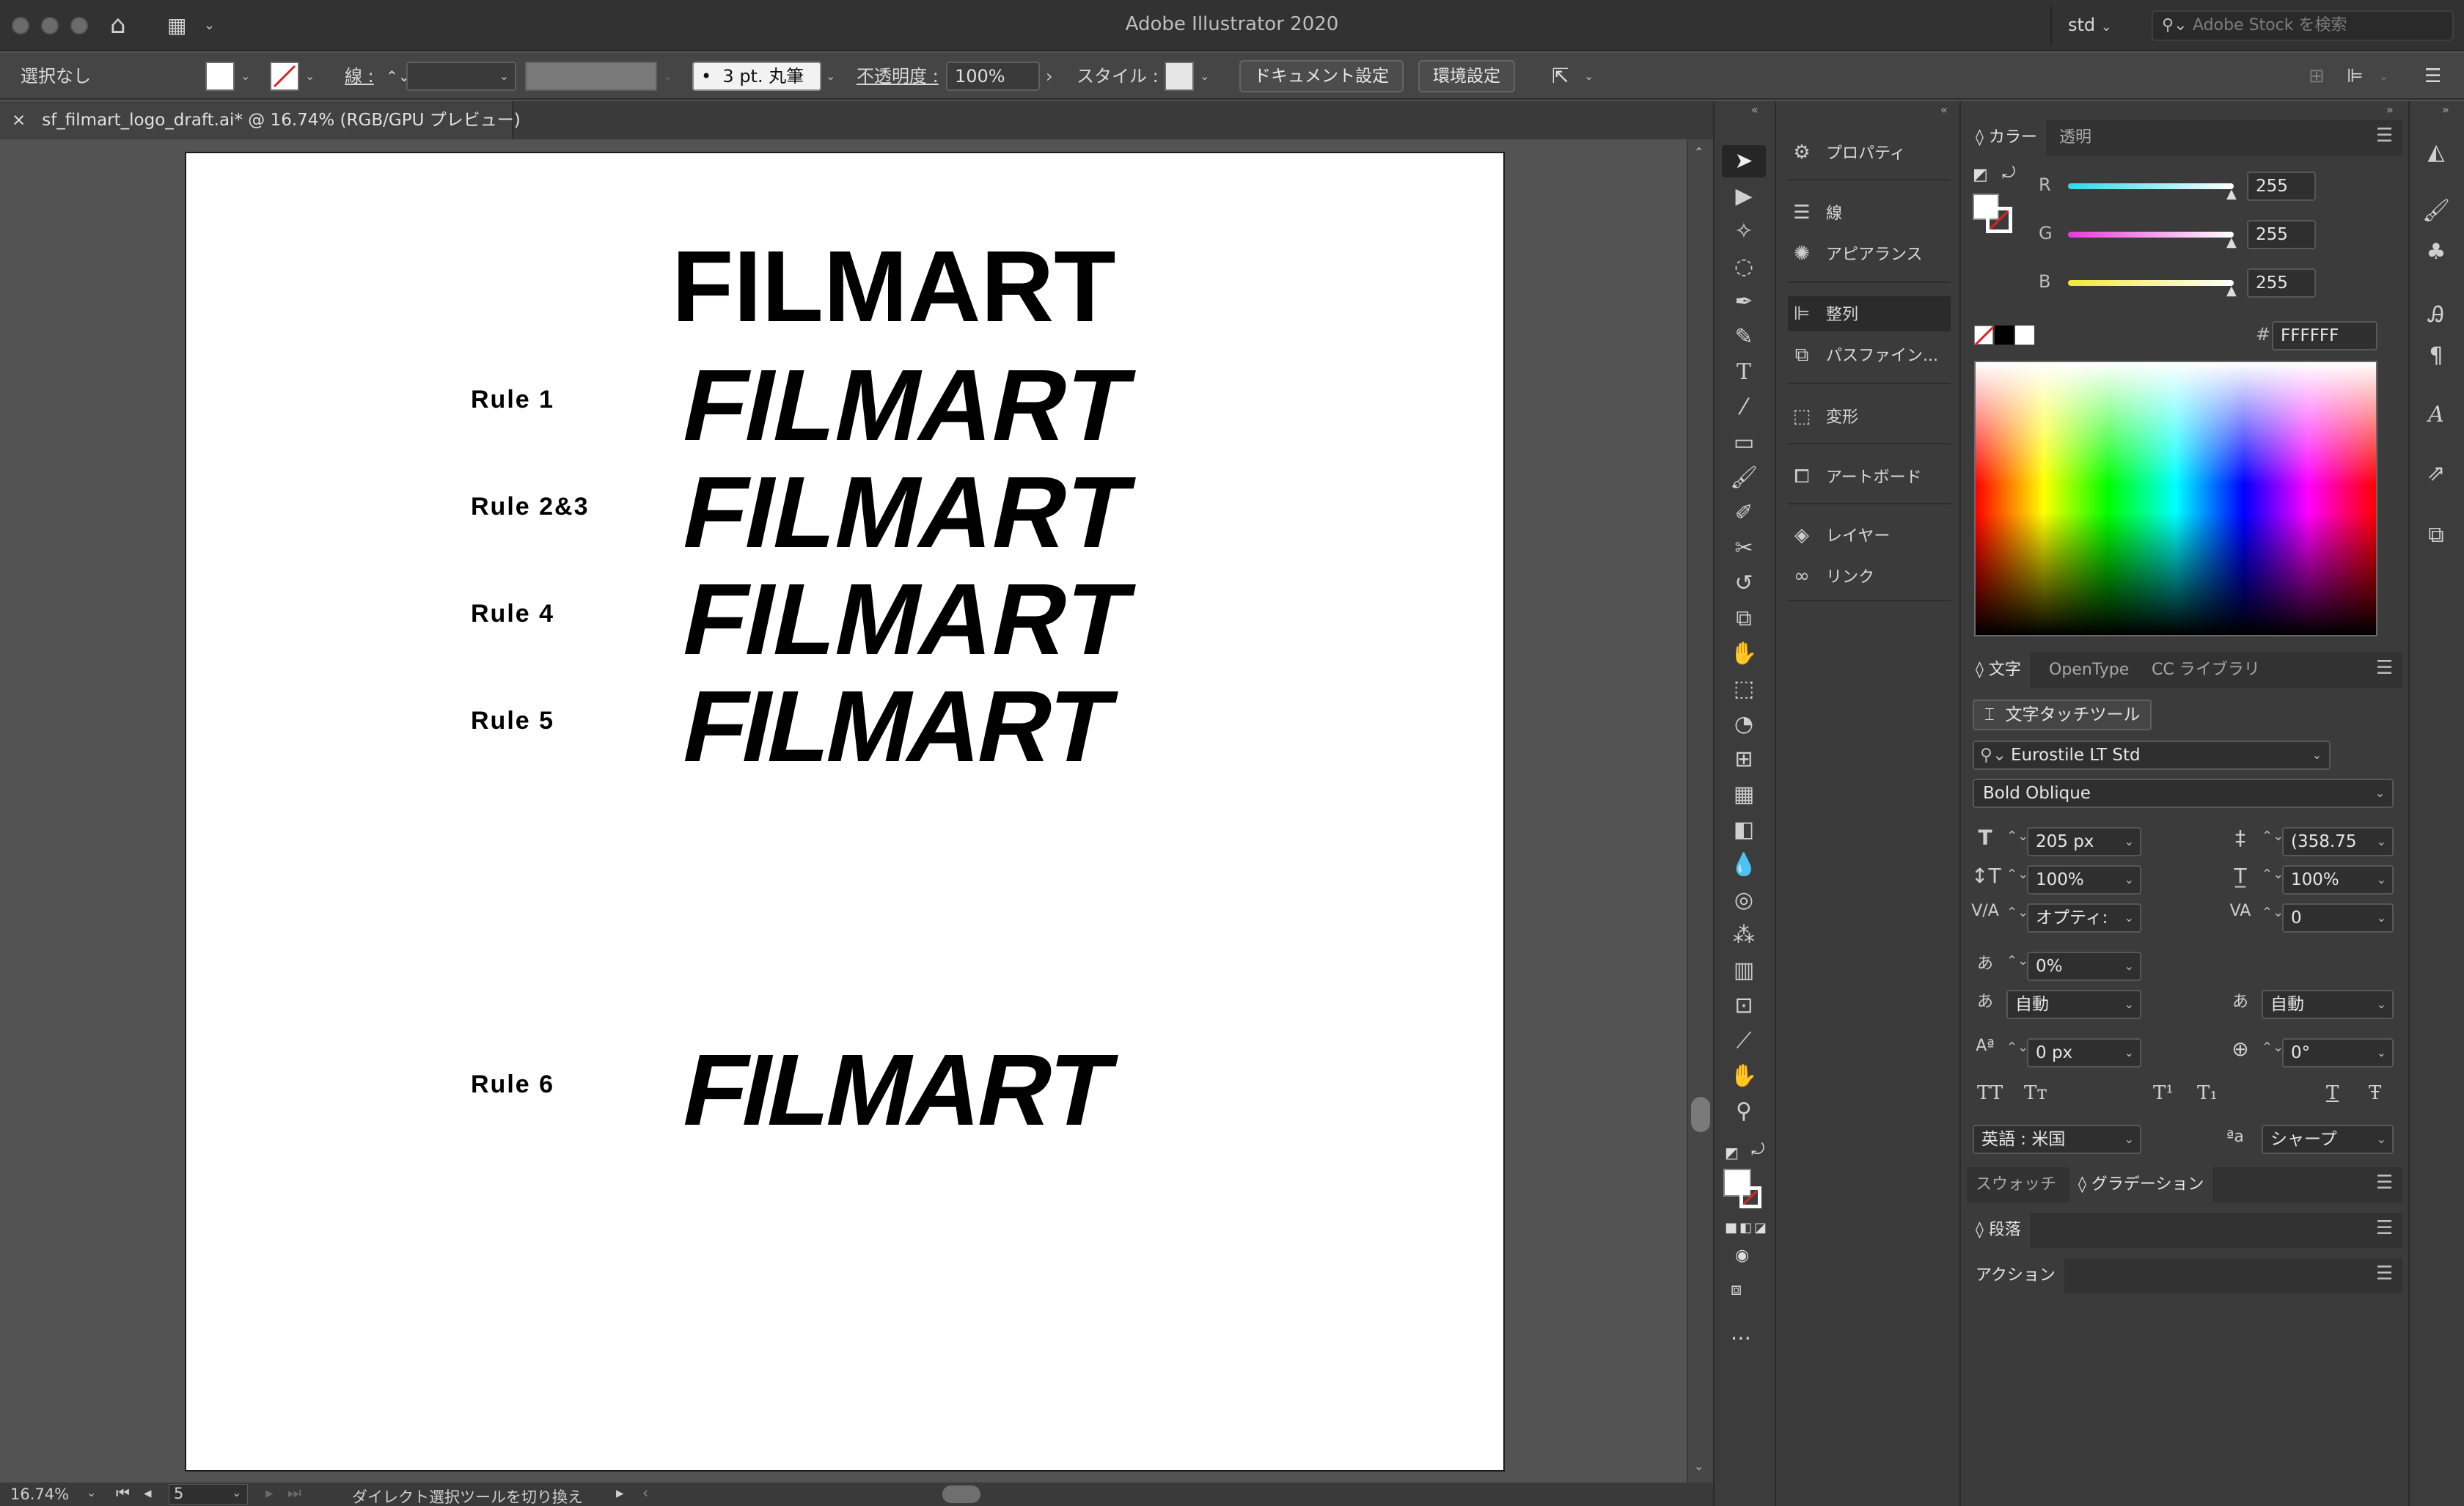 This screenshot has width=2464, height=1506. What do you see at coordinates (2436, 252) in the screenshot?
I see `symbols-panel-icon: ♣` at bounding box center [2436, 252].